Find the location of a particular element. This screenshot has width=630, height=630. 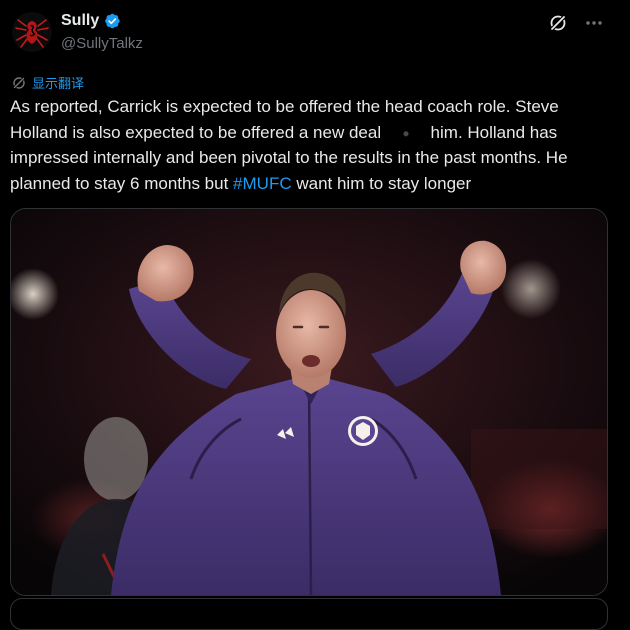

redacted-mark is located at coordinates (405, 133).